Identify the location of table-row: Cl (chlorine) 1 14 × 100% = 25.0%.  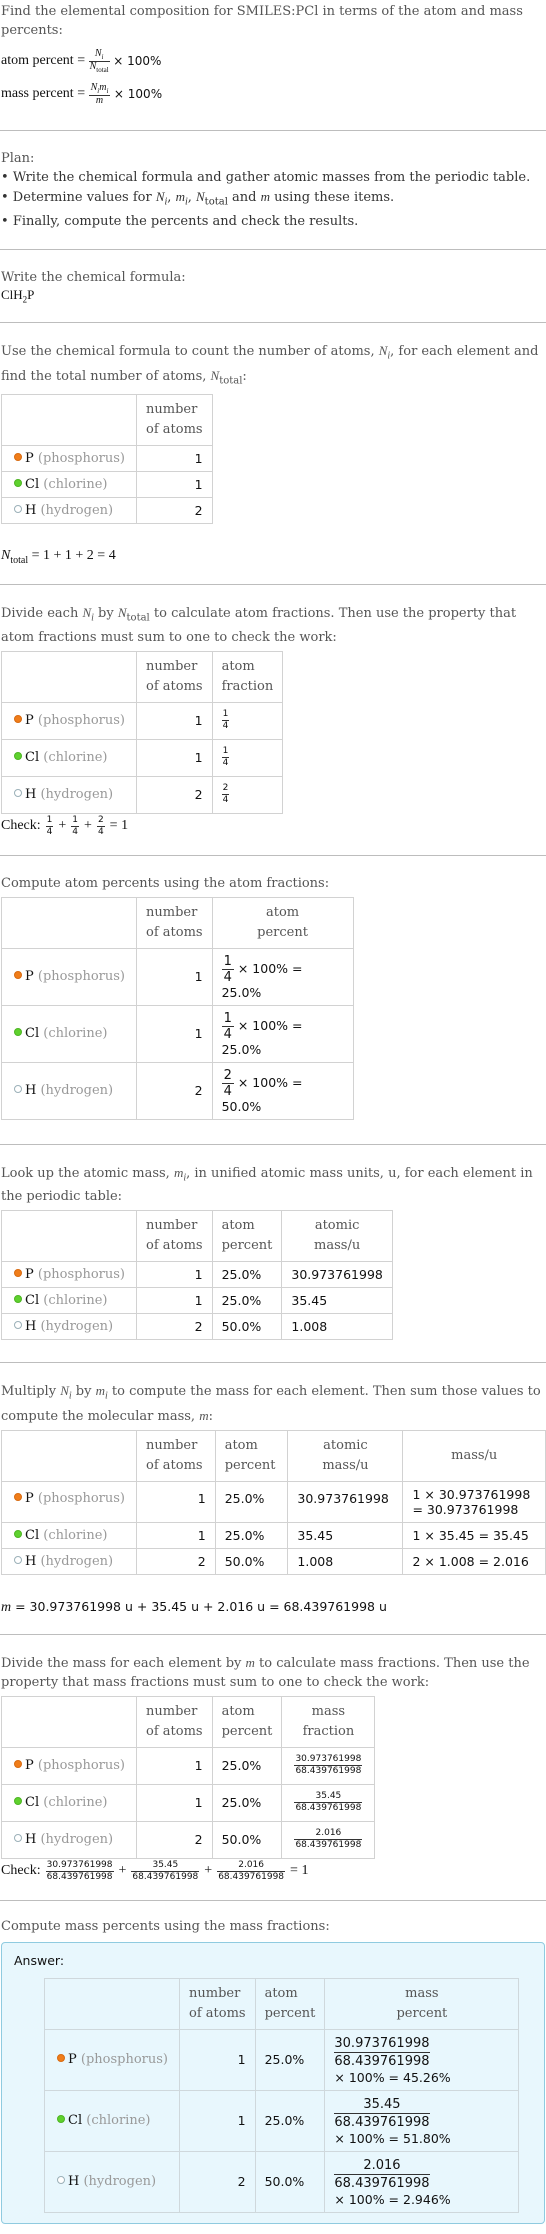
(177, 1033).